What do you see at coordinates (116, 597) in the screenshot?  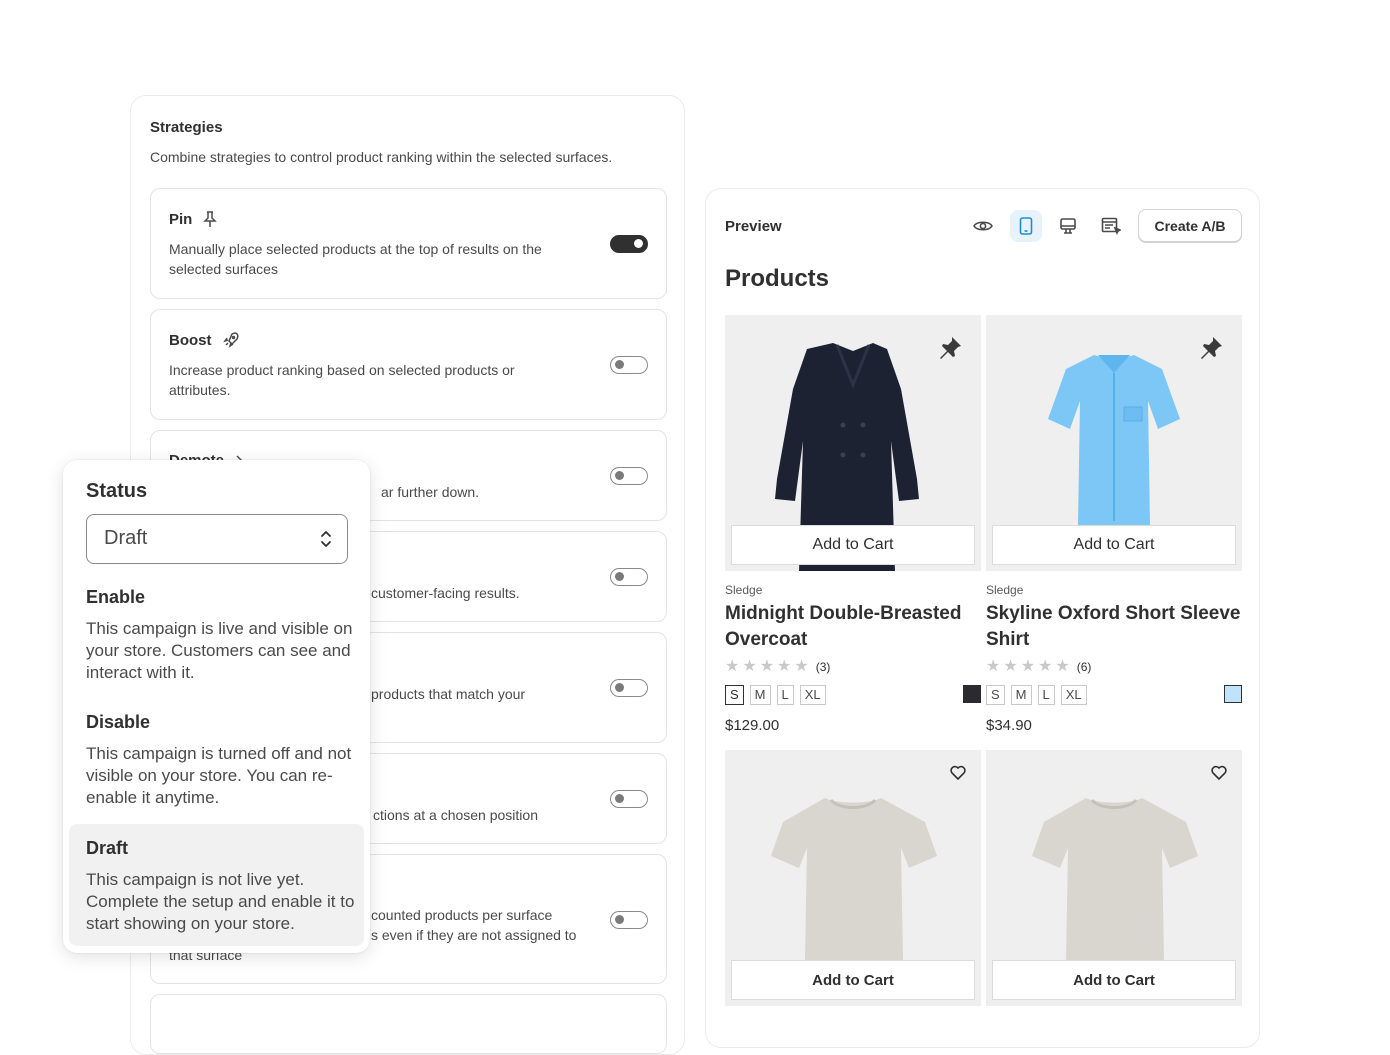 I see `option-title: Enable` at bounding box center [116, 597].